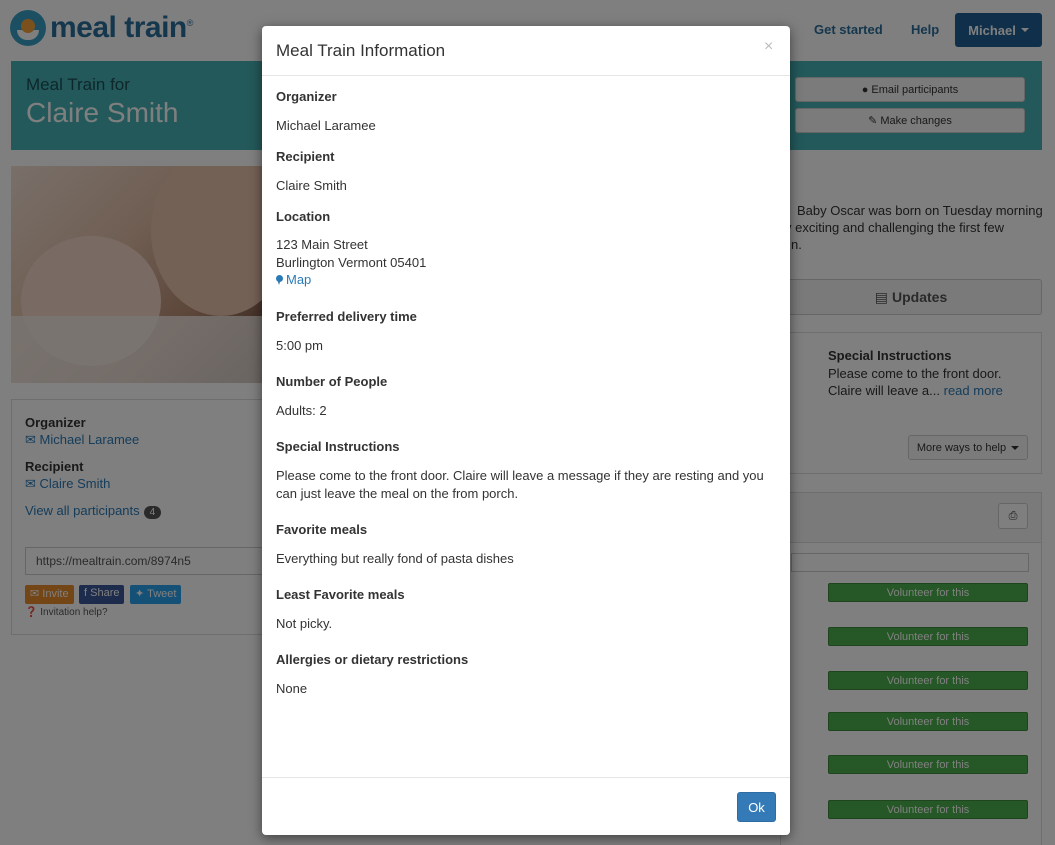 The width and height of the screenshot is (1055, 845). I want to click on special-instructions-label: Special Instructions, so click(338, 446).